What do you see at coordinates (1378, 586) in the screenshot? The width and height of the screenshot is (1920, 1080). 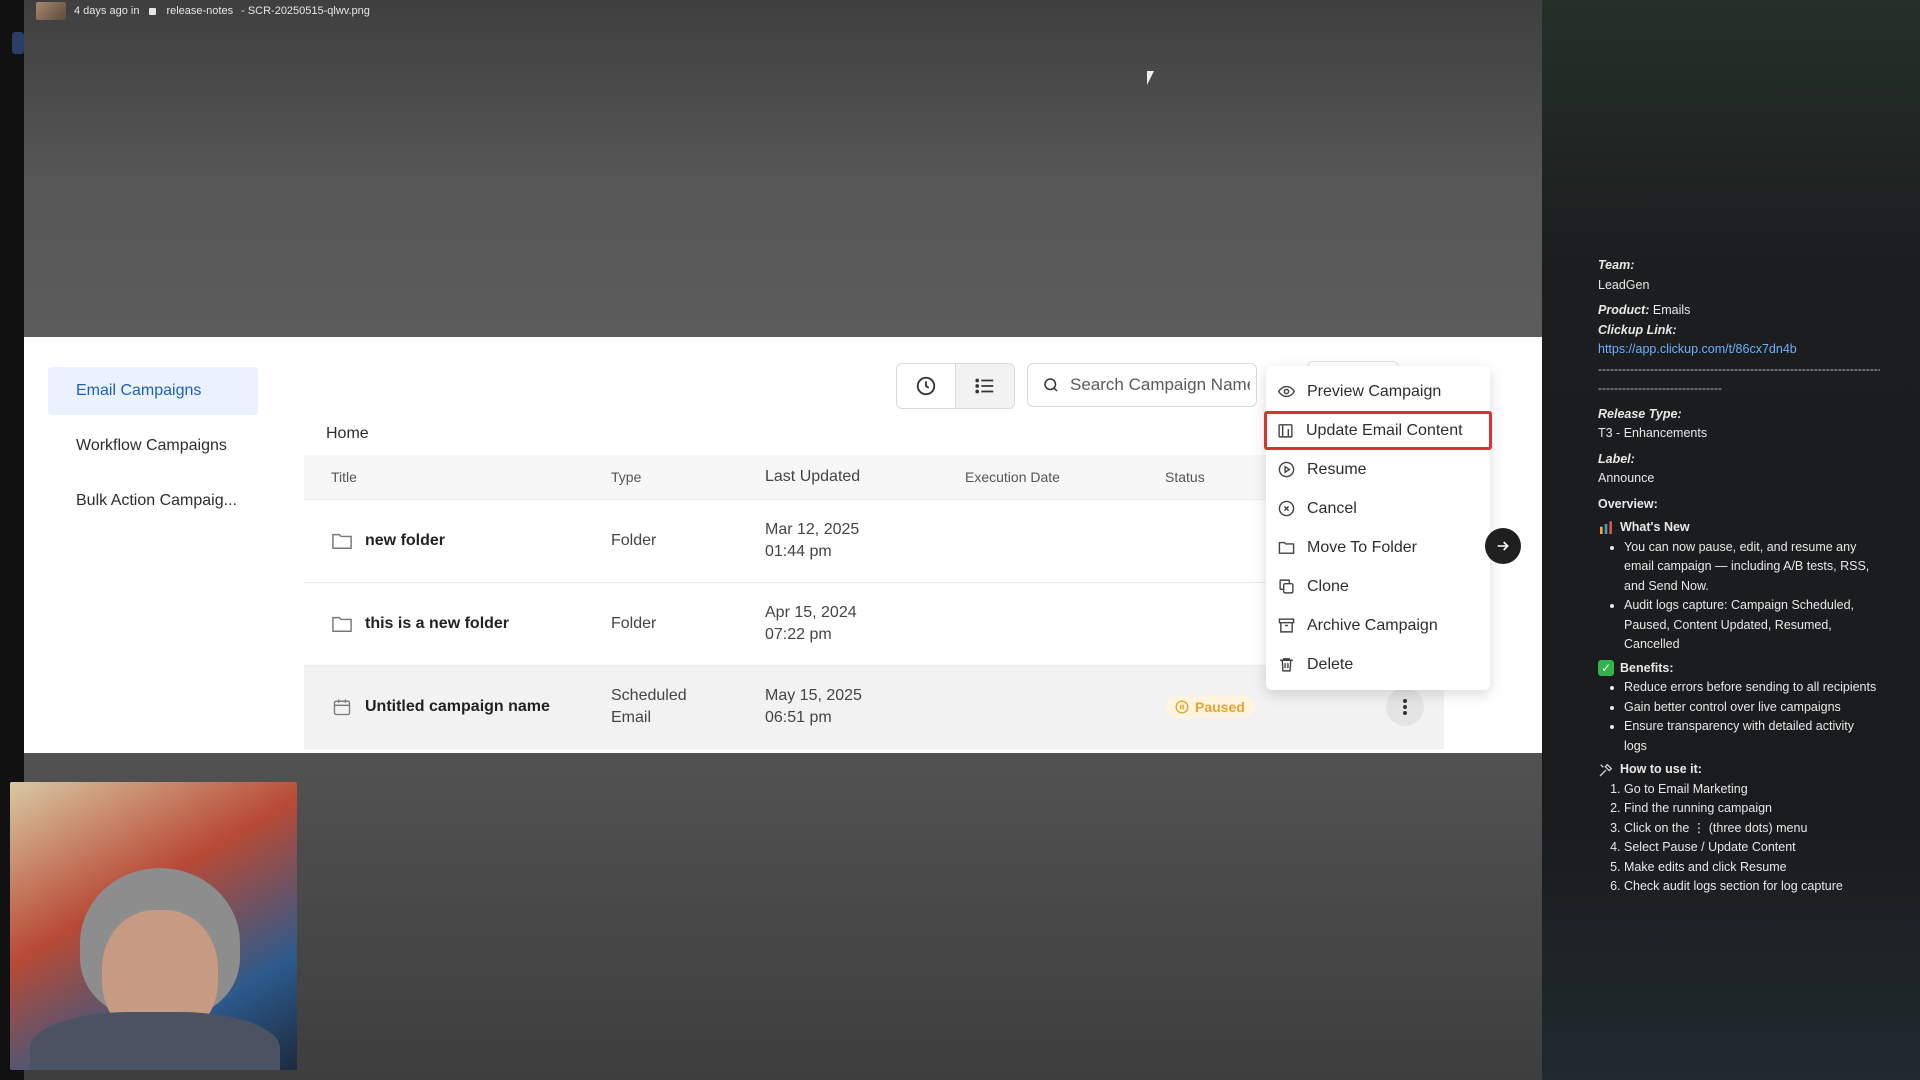 I see `menu-clone: Clone` at bounding box center [1378, 586].